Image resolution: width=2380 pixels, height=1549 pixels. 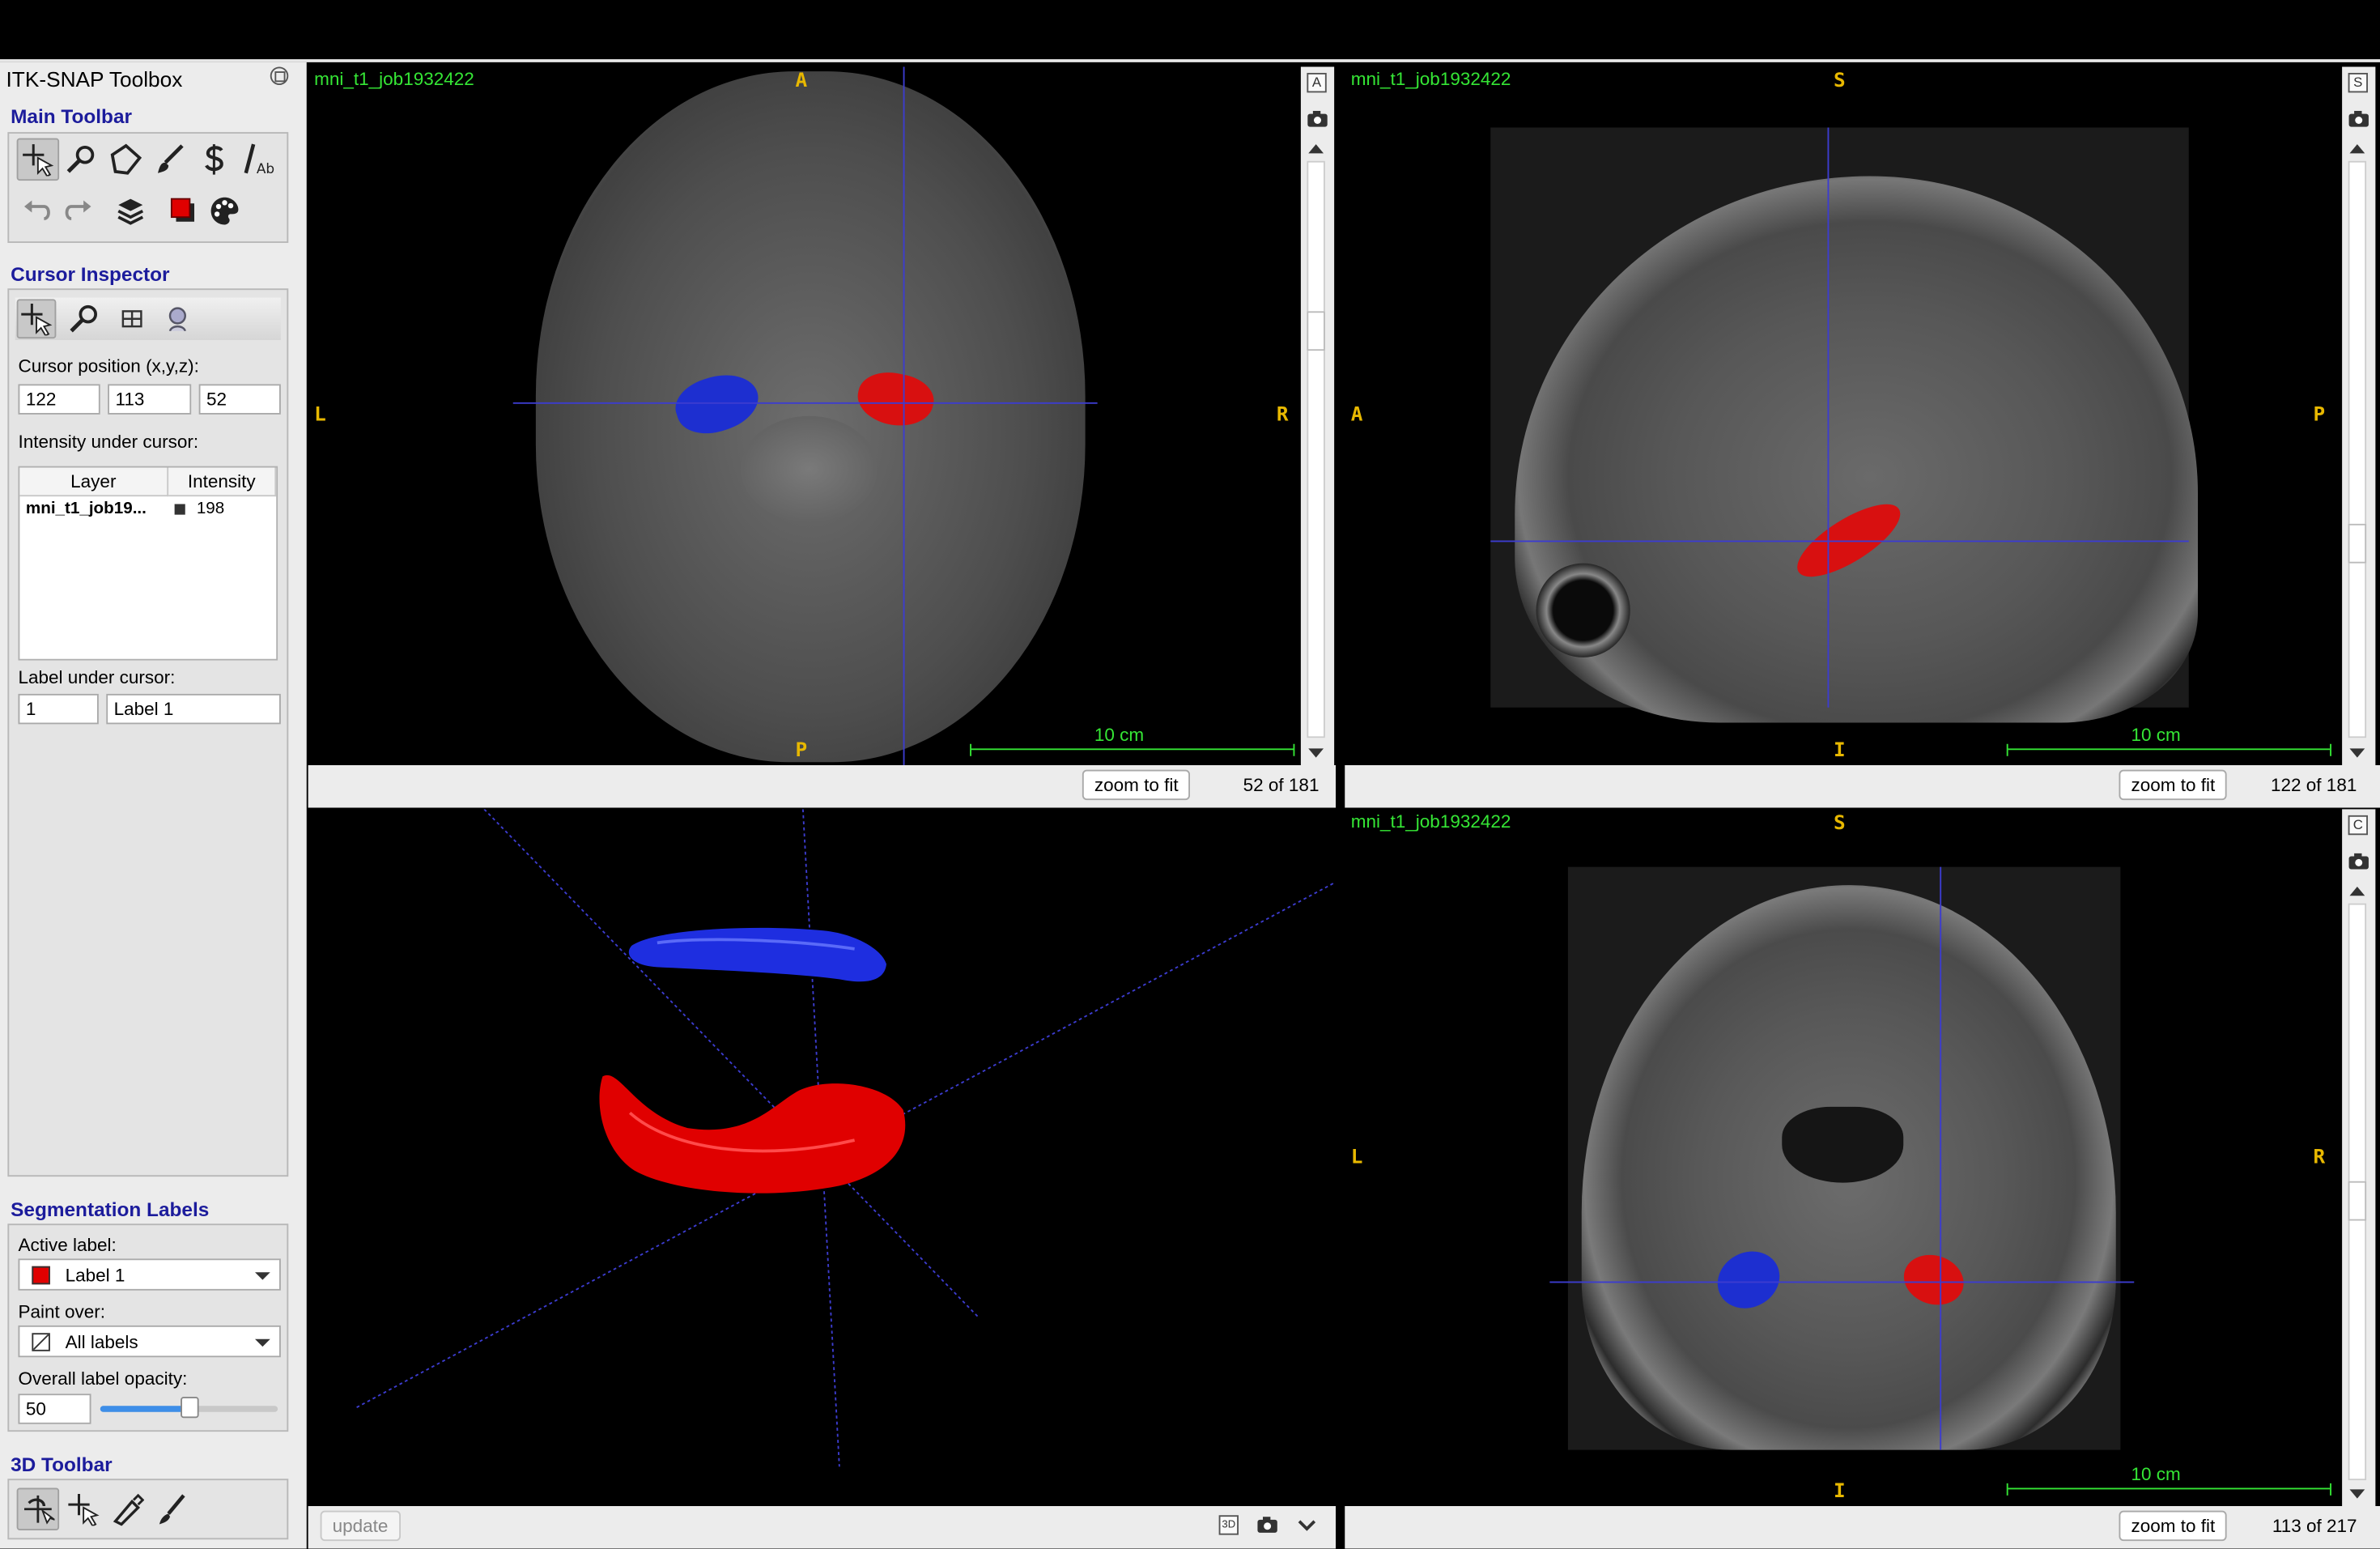 I want to click on inspector-crosshair-button, so click(x=37, y=319).